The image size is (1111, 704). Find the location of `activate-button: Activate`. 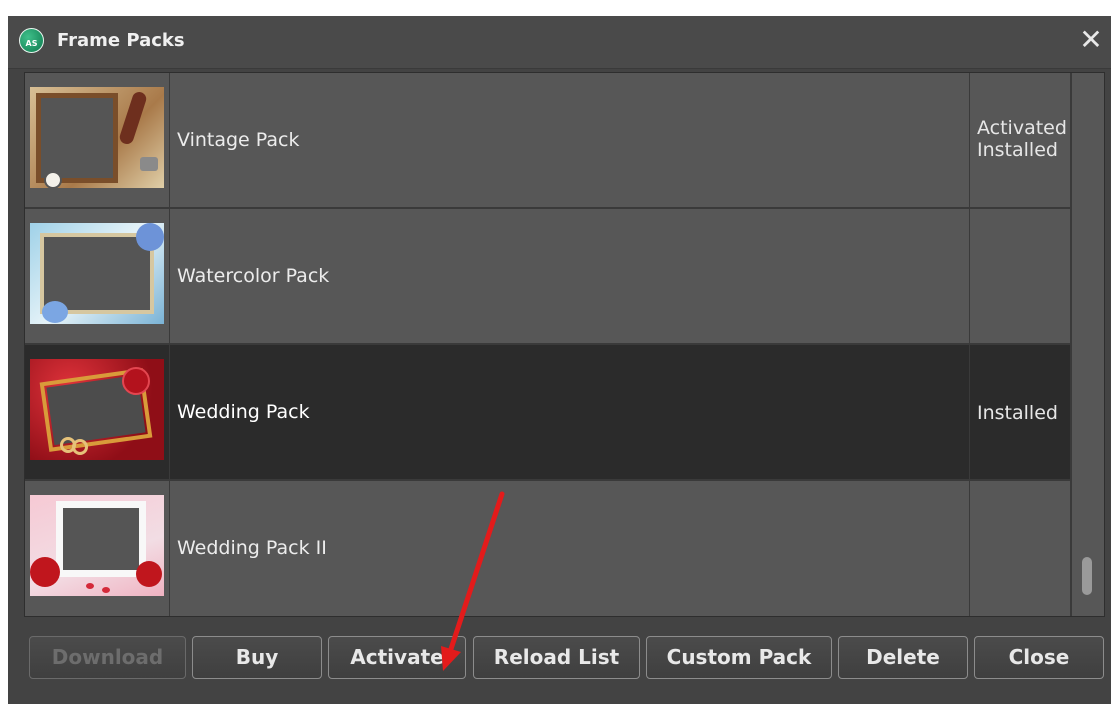

activate-button: Activate is located at coordinates (397, 657).